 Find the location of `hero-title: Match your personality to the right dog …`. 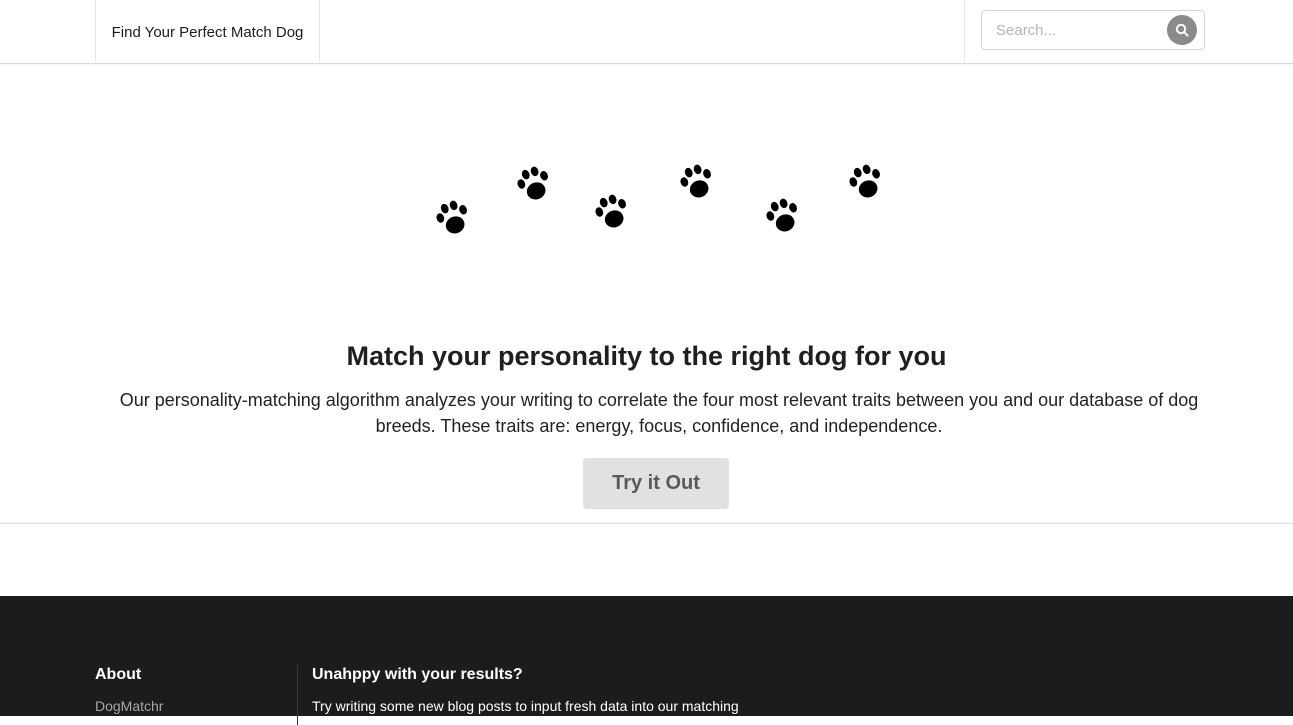

hero-title: Match your personality to the right dog … is located at coordinates (646, 356).